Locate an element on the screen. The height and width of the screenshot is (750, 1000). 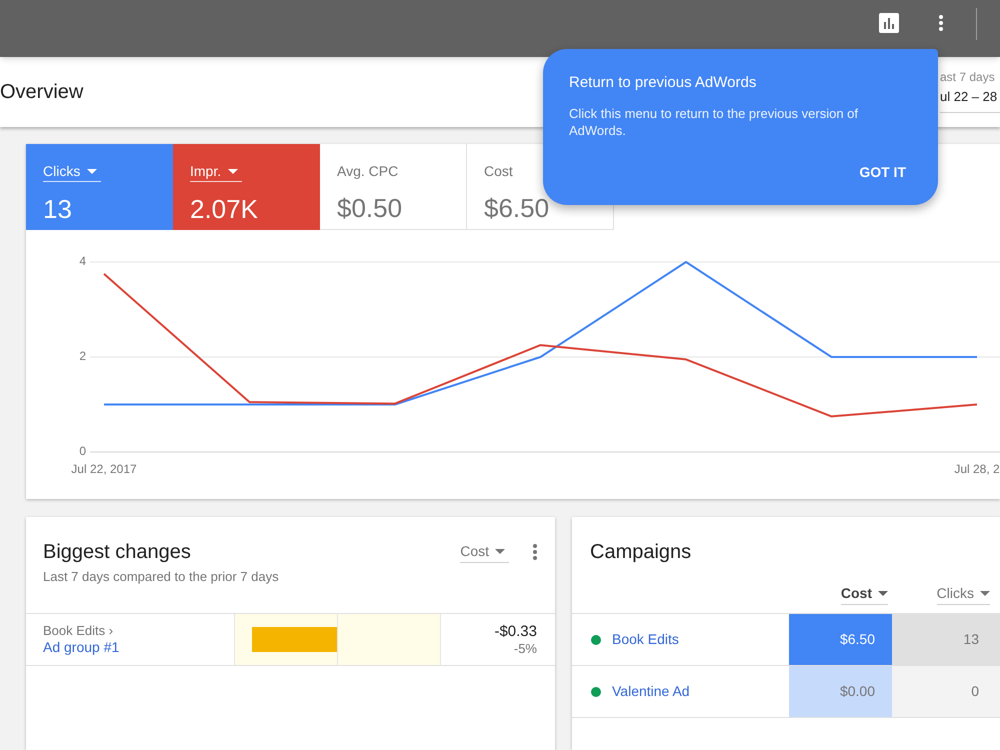
campaign-link: Valentine Ad is located at coordinates (651, 691).